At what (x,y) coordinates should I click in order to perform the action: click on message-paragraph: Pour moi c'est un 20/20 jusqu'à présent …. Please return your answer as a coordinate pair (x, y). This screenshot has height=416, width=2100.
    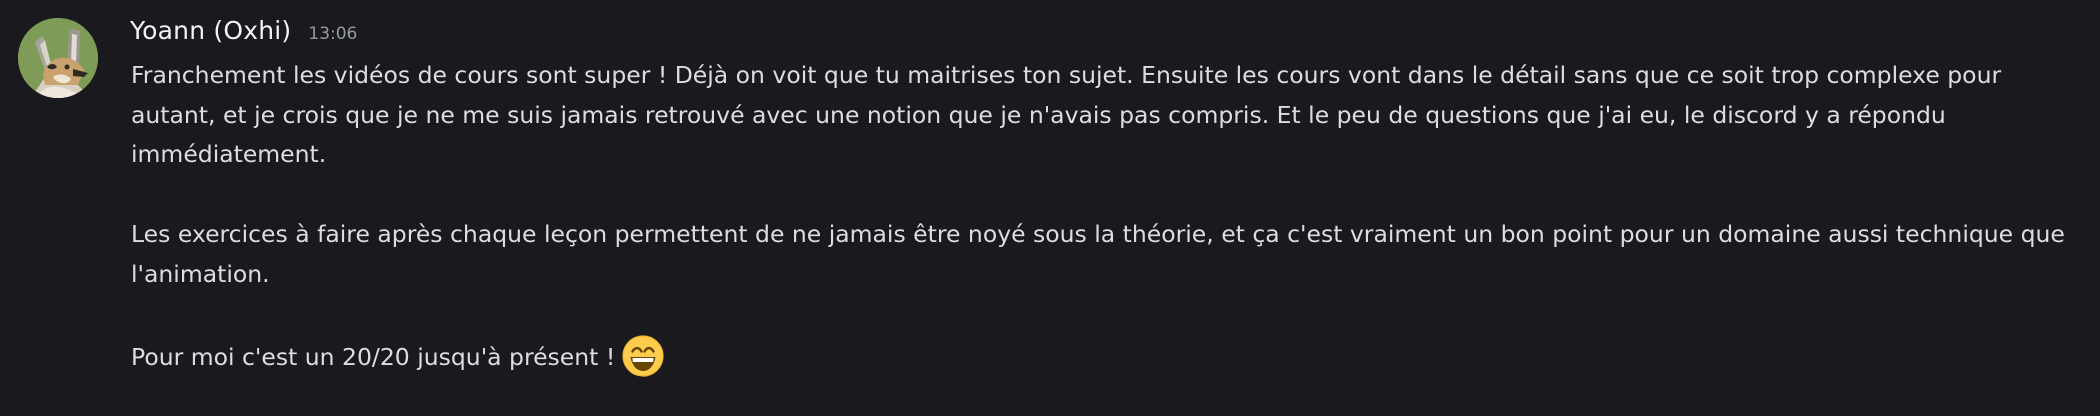
    Looking at the image, I should click on (373, 356).